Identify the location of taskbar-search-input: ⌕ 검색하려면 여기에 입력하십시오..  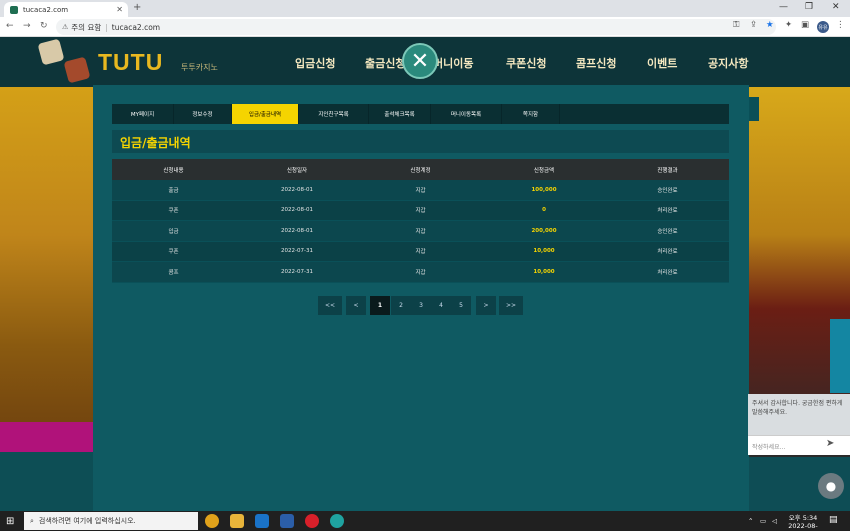
(111, 521).